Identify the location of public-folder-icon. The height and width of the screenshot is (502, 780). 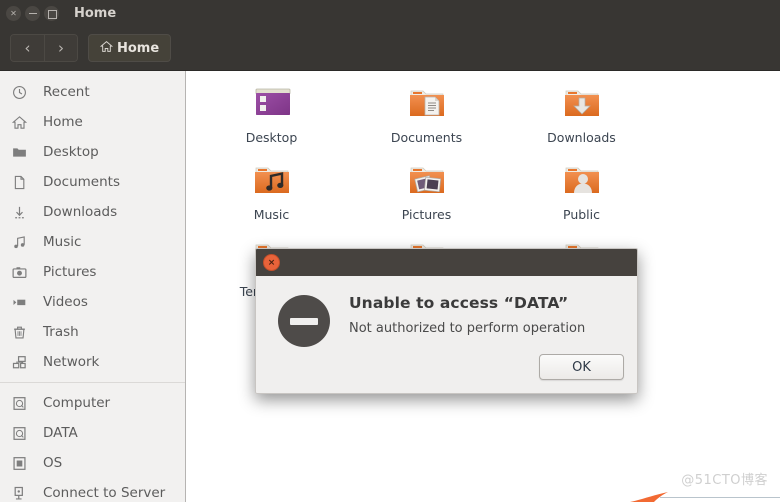
(582, 181).